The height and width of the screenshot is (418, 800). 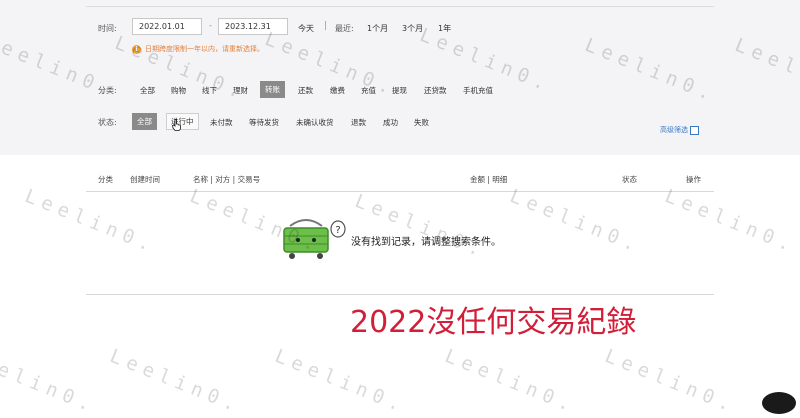 What do you see at coordinates (412, 28) in the screenshot?
I see `range-3-months: 3个月` at bounding box center [412, 28].